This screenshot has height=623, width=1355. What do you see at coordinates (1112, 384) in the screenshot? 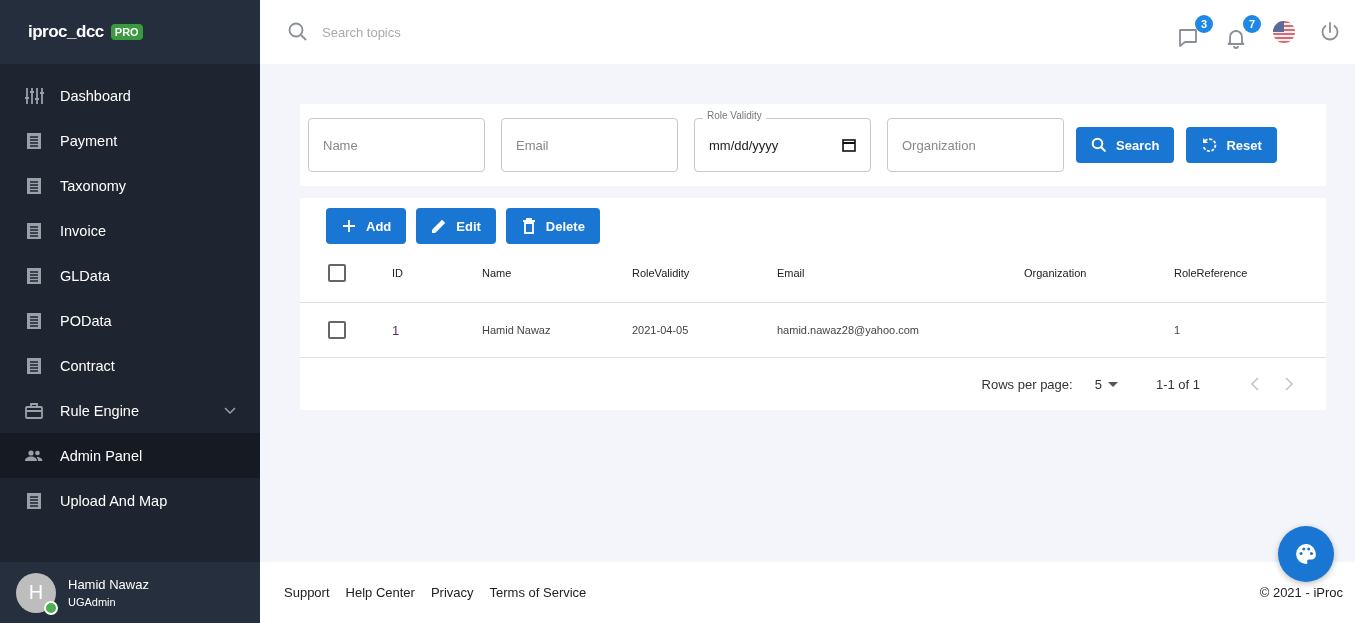
I see `caret-icon` at bounding box center [1112, 384].